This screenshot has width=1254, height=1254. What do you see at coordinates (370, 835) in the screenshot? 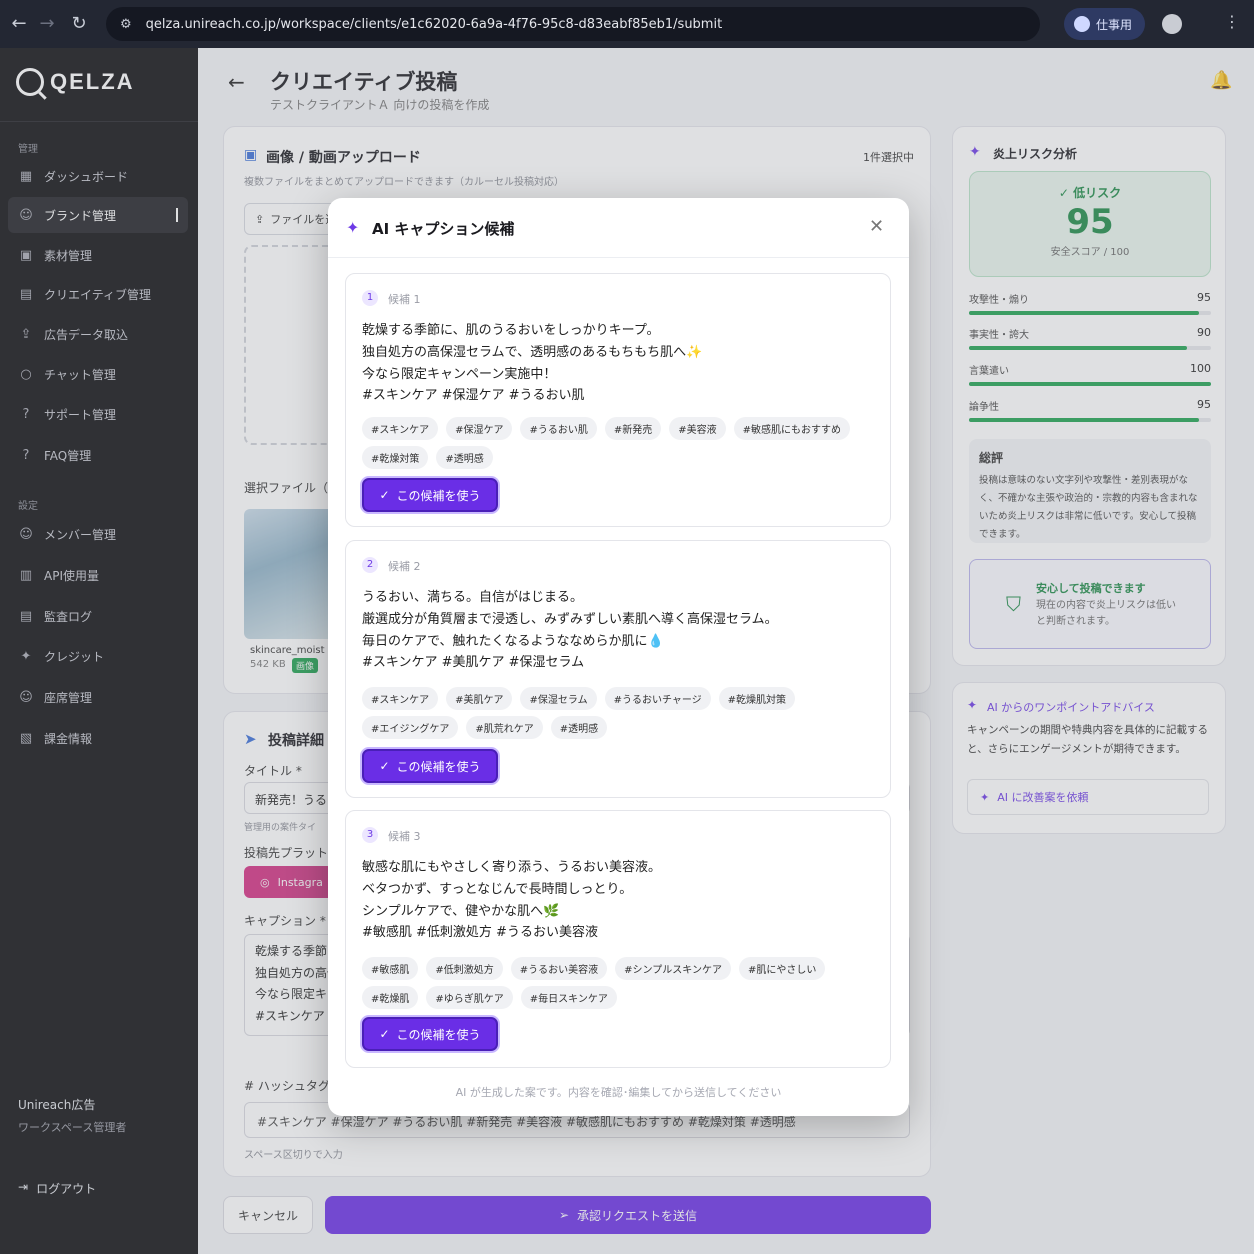
I see `candidate-number: 3` at bounding box center [370, 835].